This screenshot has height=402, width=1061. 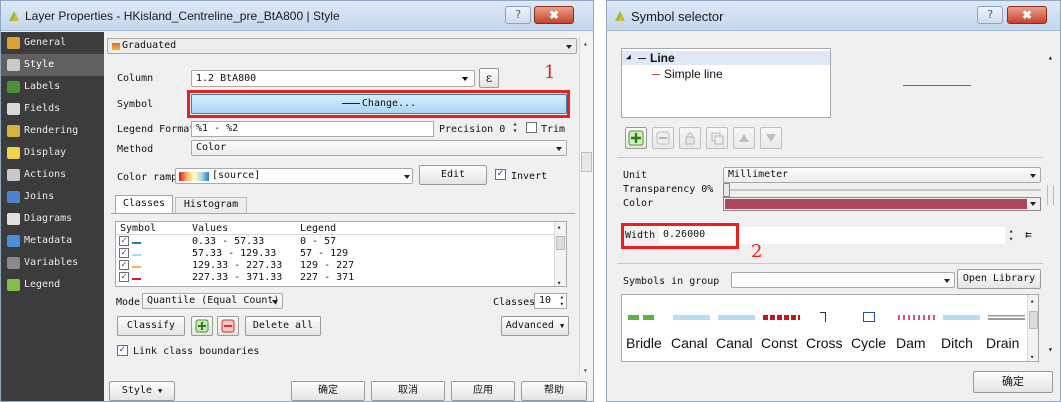 What do you see at coordinates (771, 138) in the screenshot?
I see `move-down-button` at bounding box center [771, 138].